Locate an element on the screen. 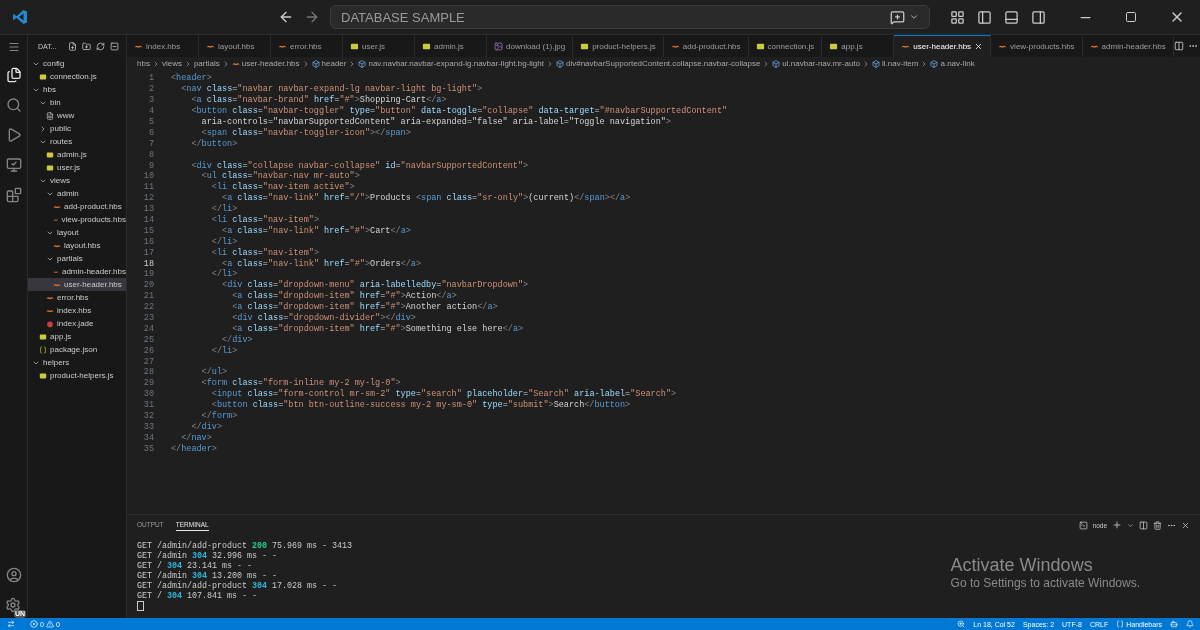 The width and height of the screenshot is (1200, 630). breadcrumb: li.nav-item is located at coordinates (900, 63).